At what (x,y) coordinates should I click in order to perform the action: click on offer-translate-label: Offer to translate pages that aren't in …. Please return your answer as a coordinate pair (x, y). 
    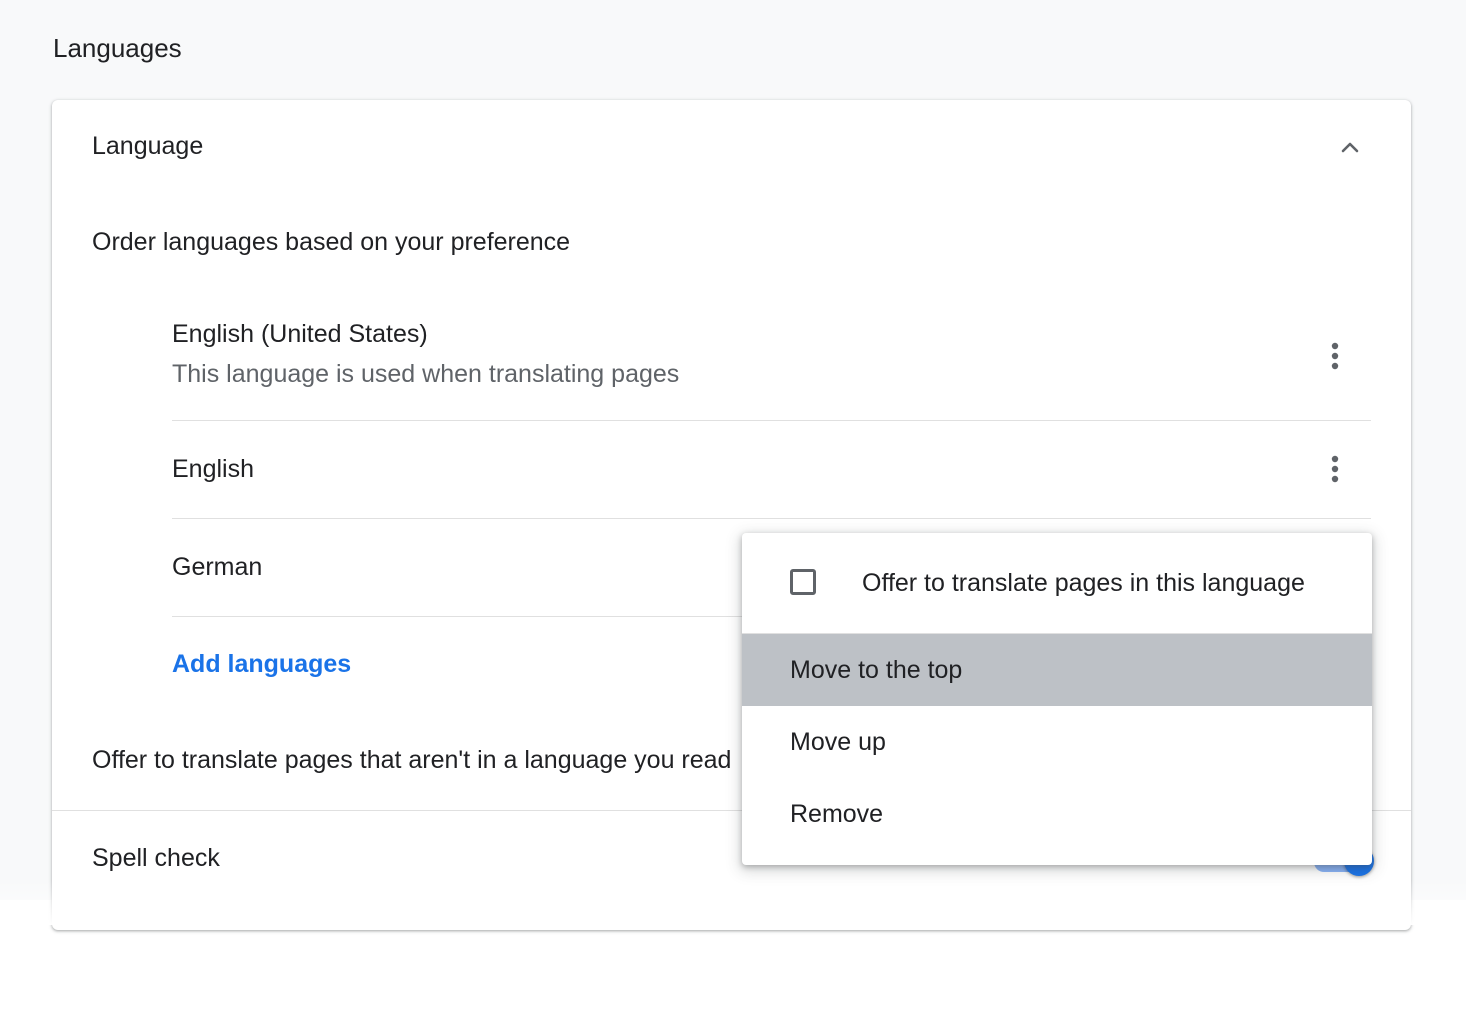
    Looking at the image, I should click on (412, 760).